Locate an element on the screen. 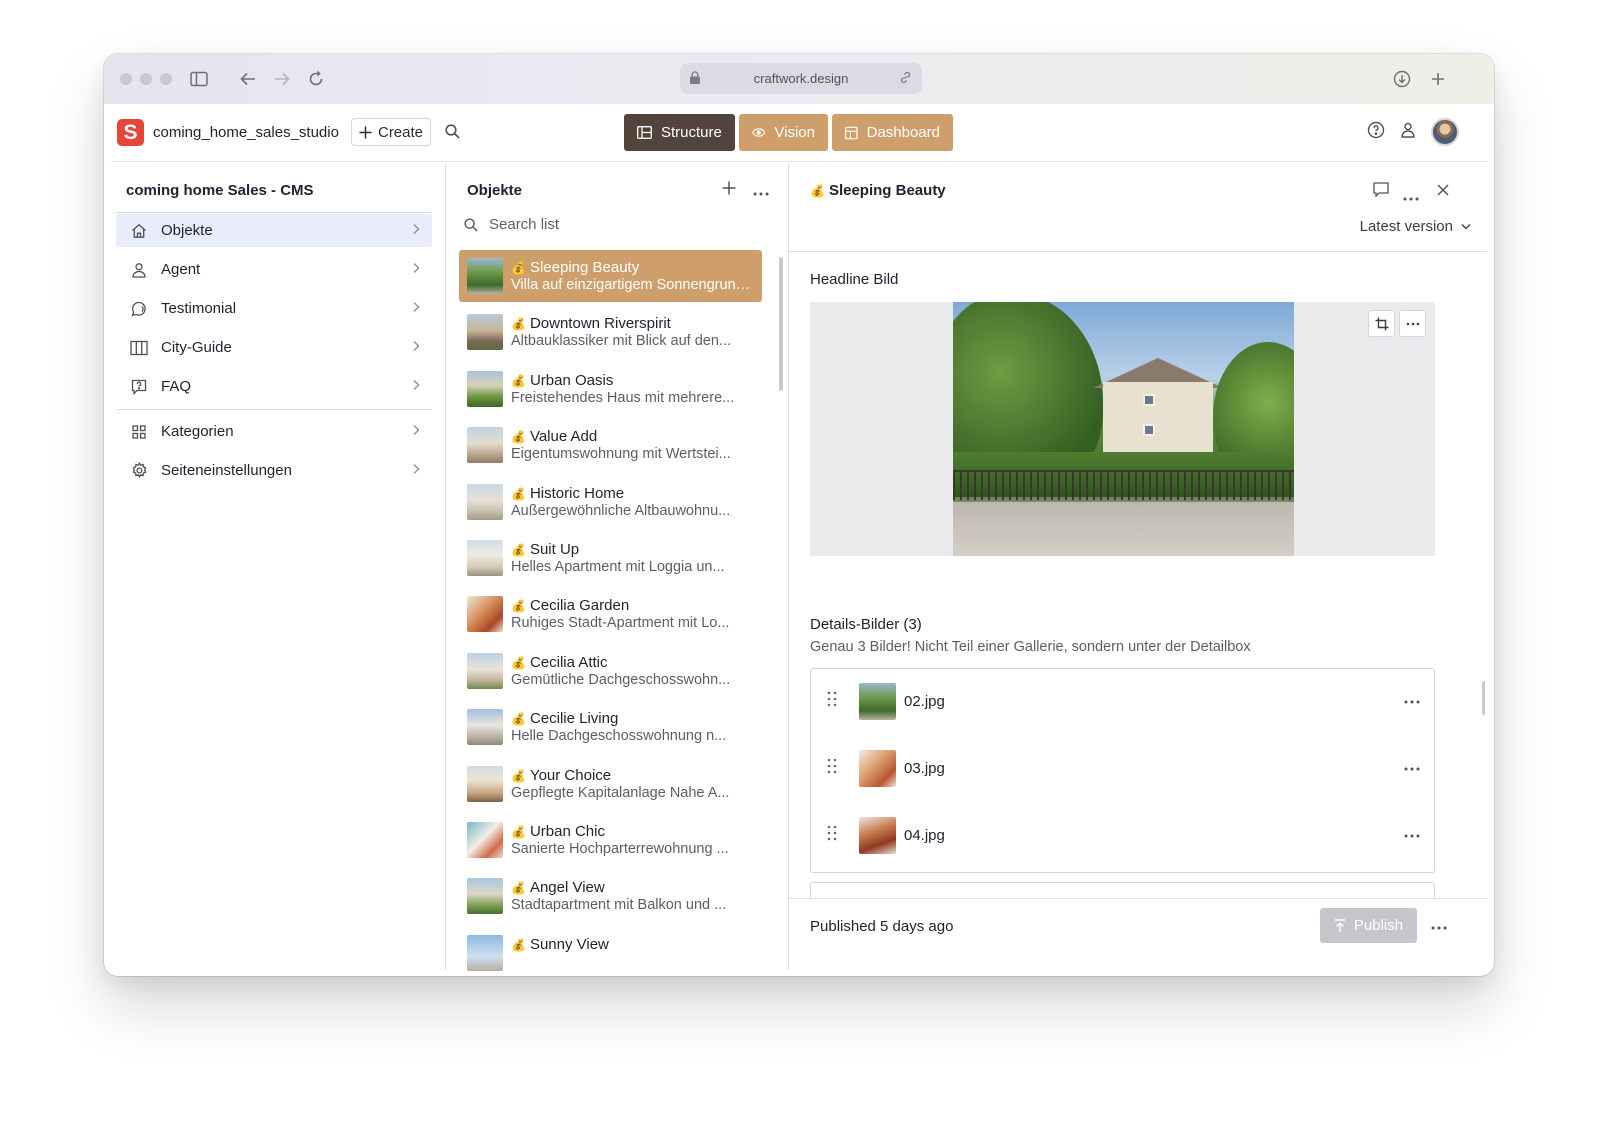 This screenshot has width=1600, height=1126. list-item-title: 💰 Value Add is located at coordinates (554, 436).